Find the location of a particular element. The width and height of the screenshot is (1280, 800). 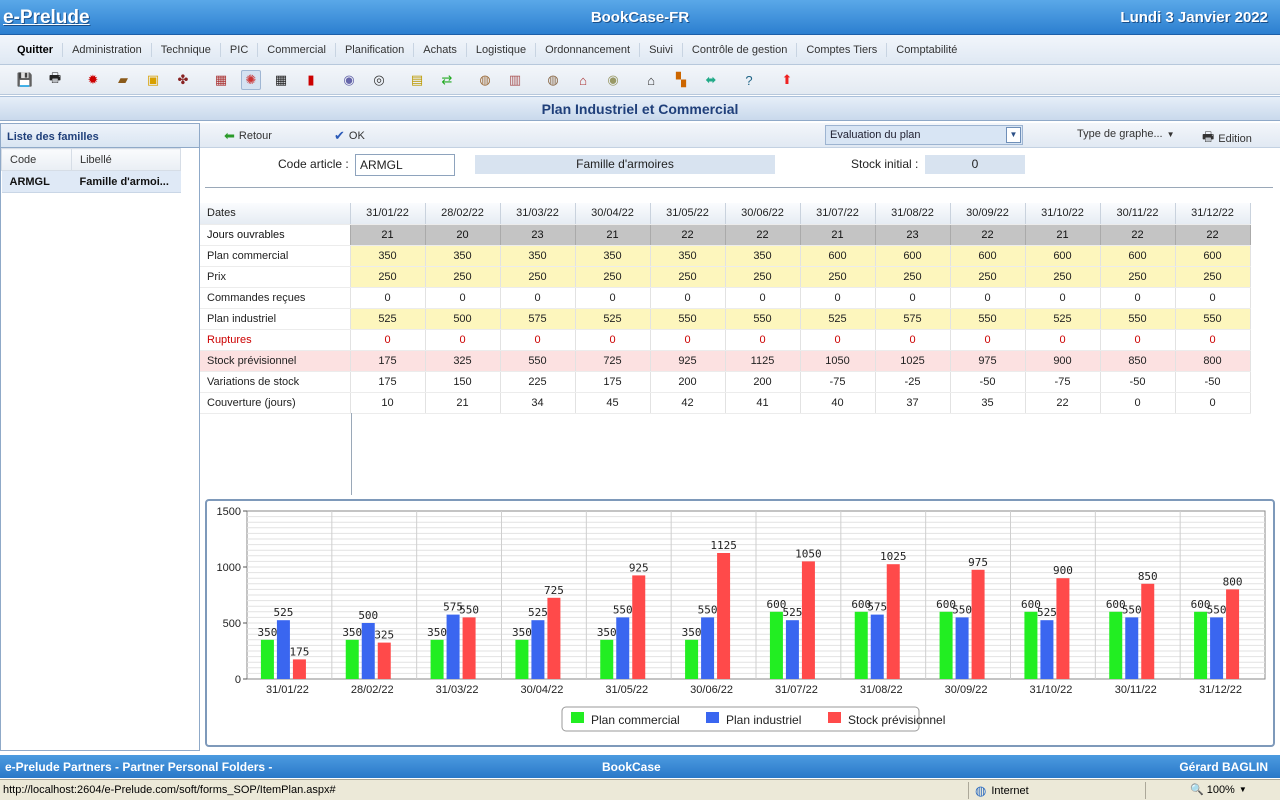

back-button: ⬅ Retour is located at coordinates (248, 136).